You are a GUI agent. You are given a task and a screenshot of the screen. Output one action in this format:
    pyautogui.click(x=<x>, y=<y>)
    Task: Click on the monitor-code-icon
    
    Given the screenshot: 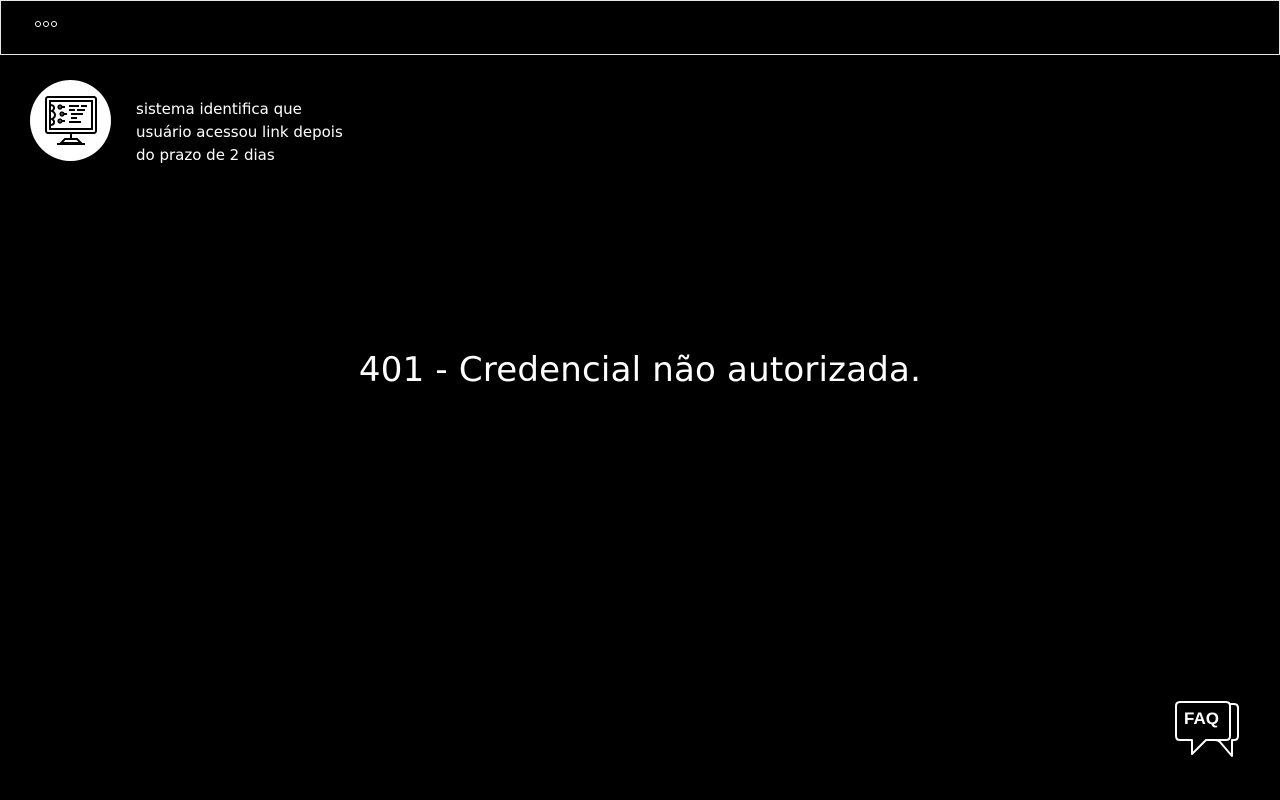 What is the action you would take?
    pyautogui.click(x=70, y=120)
    